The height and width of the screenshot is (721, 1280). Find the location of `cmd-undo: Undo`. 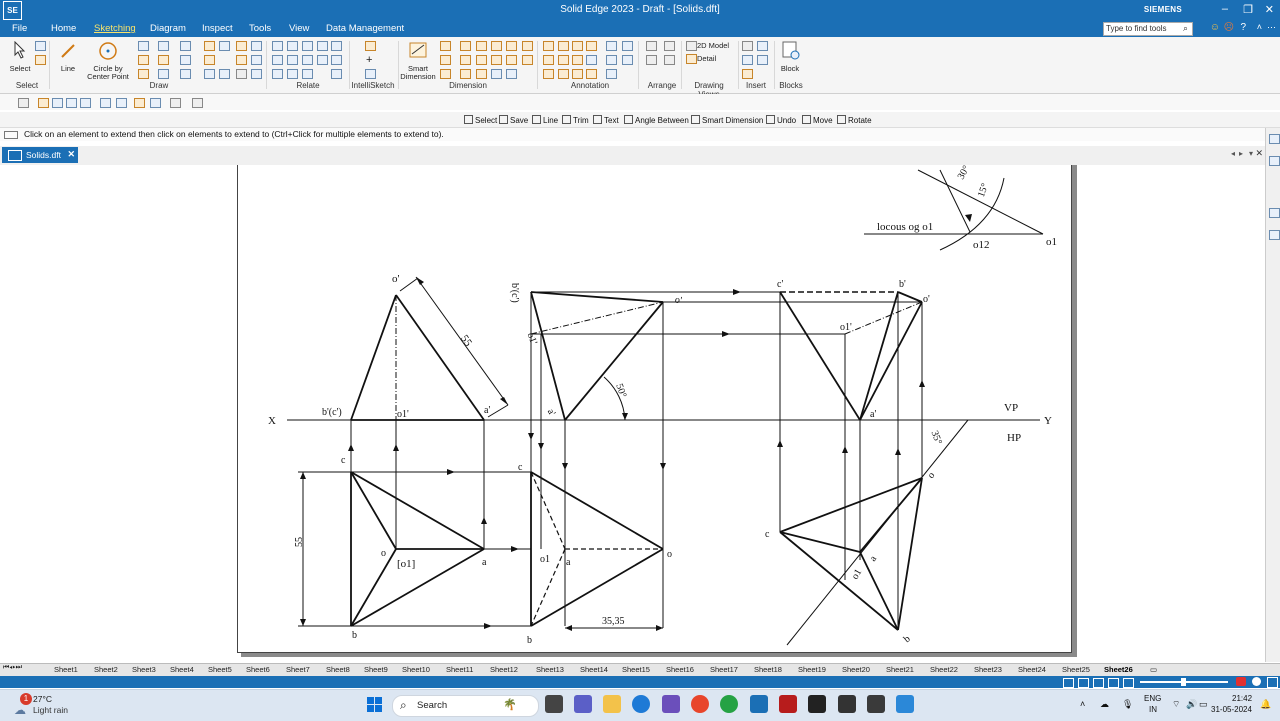

cmd-undo: Undo is located at coordinates (781, 120).